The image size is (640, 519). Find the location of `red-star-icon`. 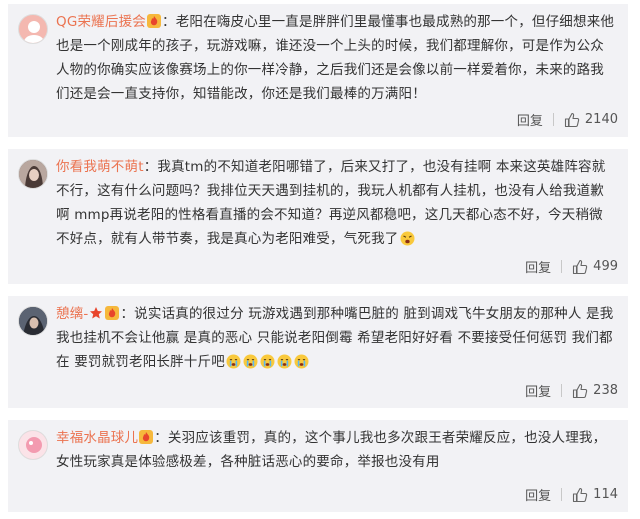

red-star-icon is located at coordinates (96, 311).